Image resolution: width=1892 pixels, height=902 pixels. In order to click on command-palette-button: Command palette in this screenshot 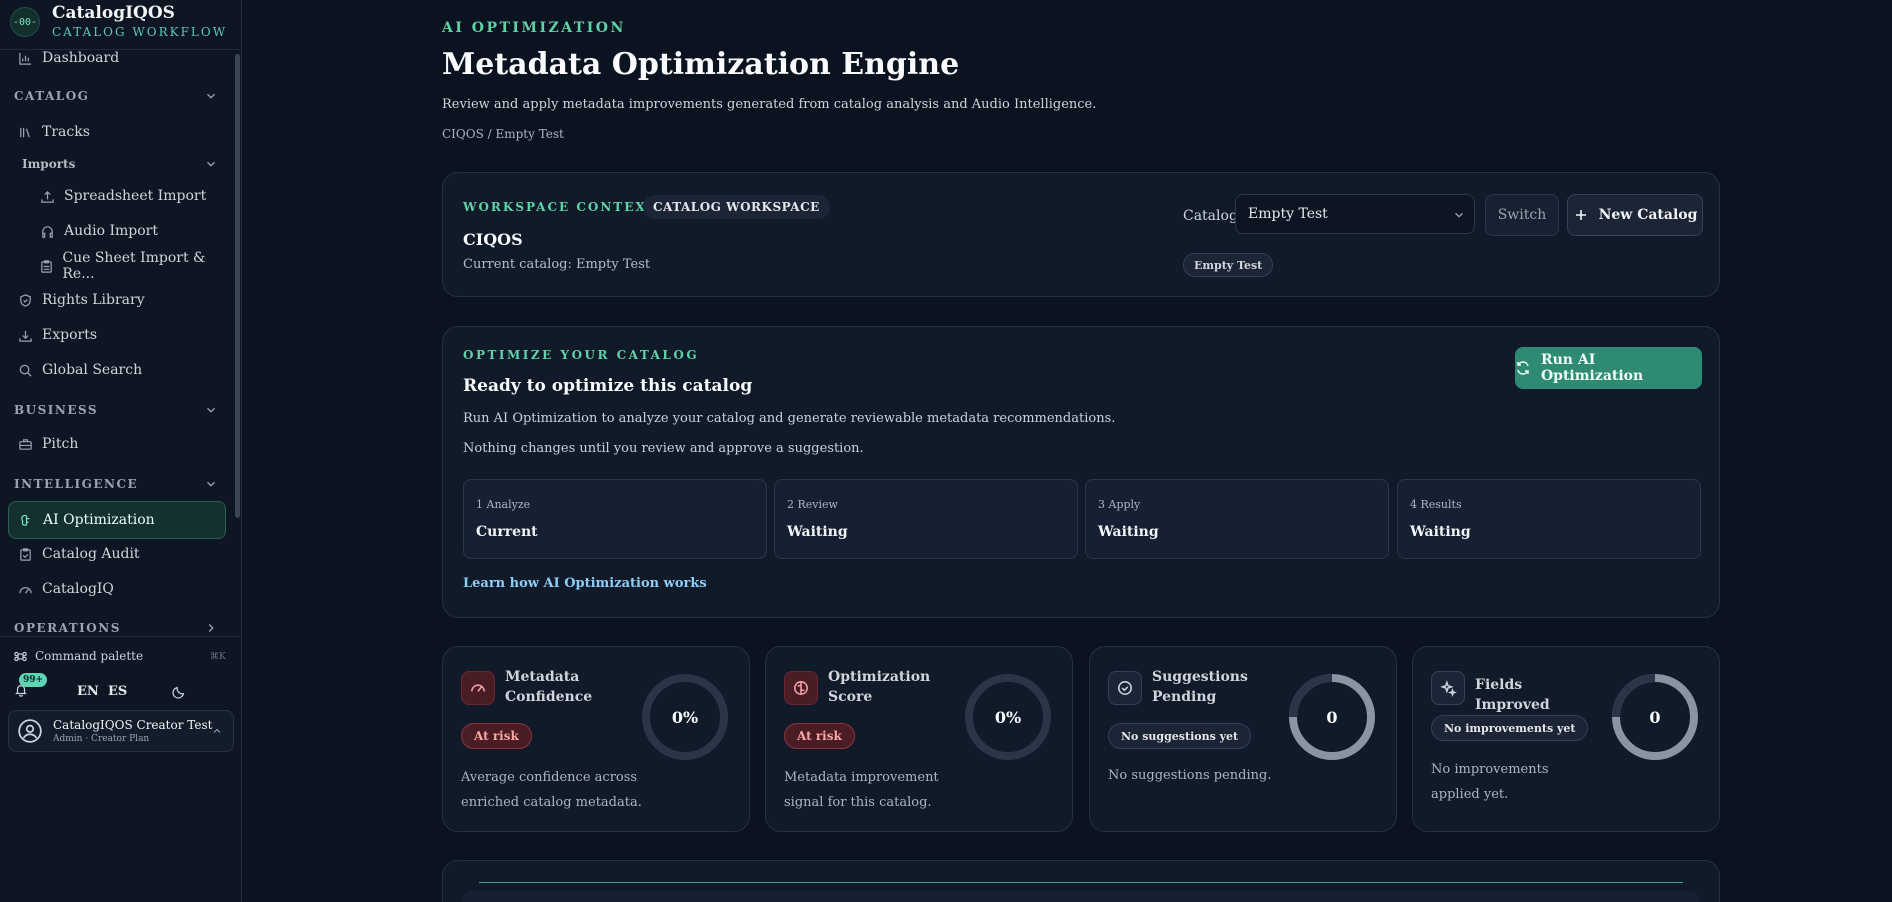, I will do `click(78, 656)`.